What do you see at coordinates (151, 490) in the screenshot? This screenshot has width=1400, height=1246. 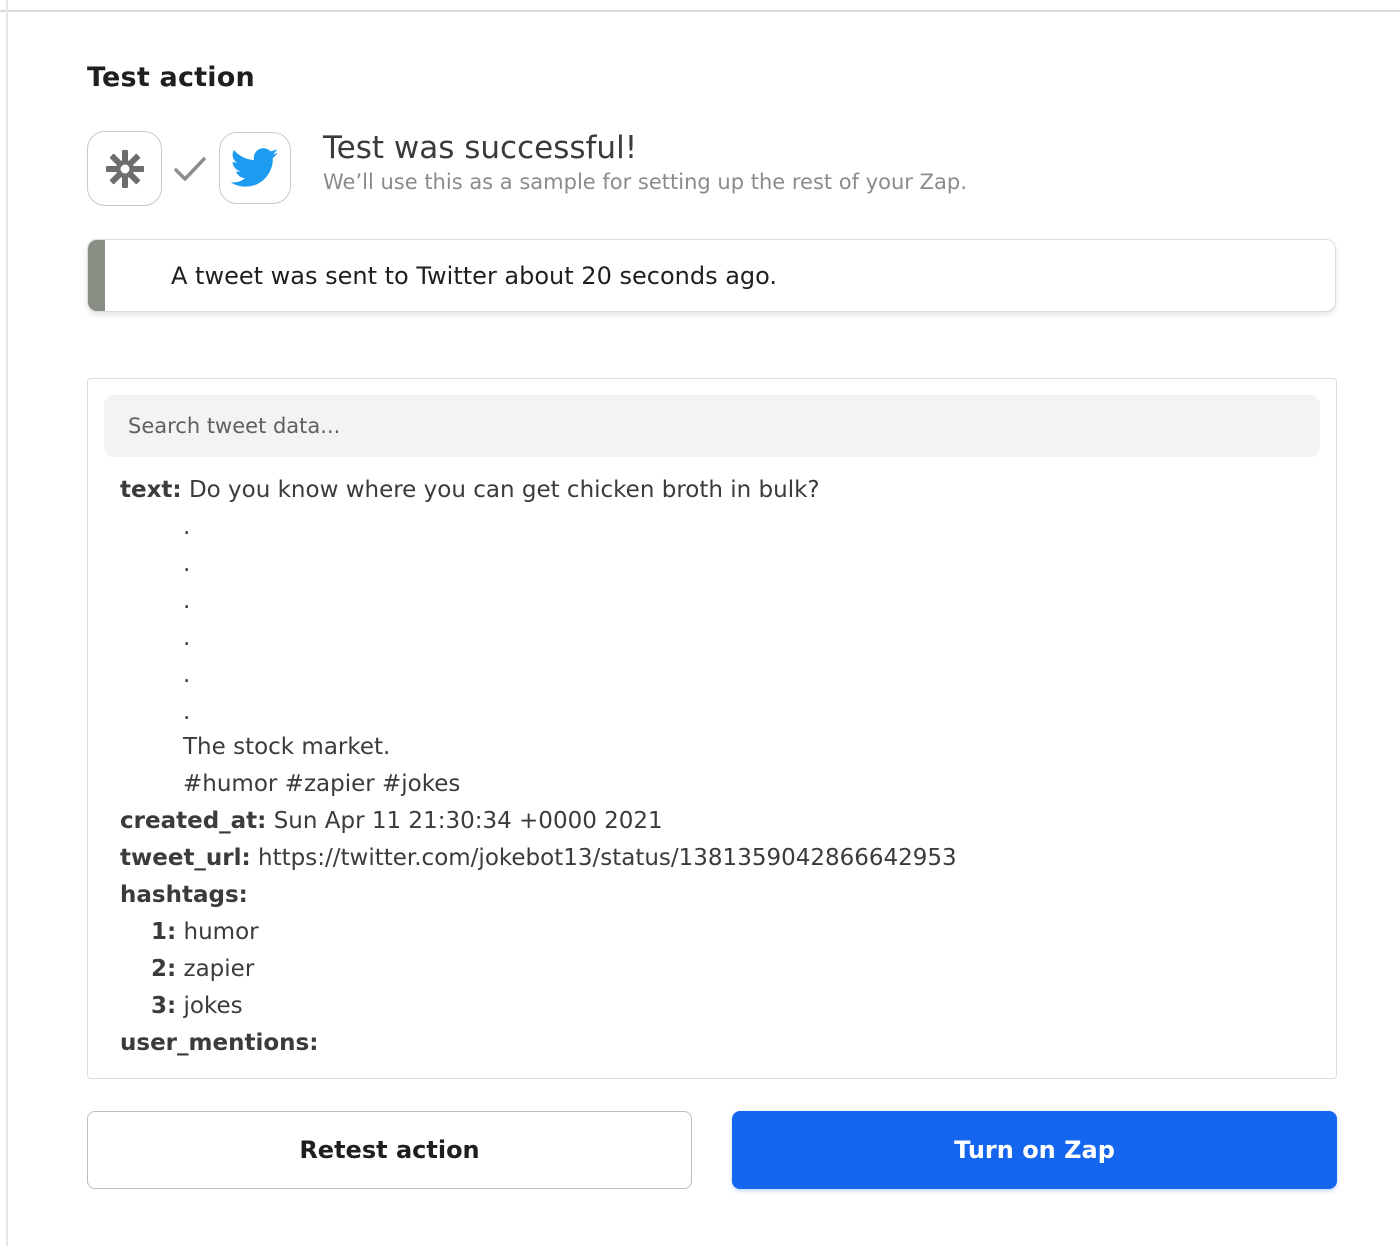 I see `field-text-key: text:` at bounding box center [151, 490].